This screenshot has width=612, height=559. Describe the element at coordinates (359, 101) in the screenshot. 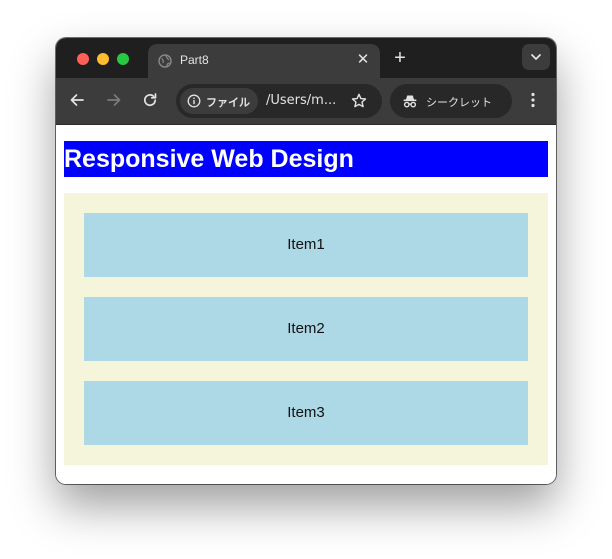

I see `star-icon` at that location.